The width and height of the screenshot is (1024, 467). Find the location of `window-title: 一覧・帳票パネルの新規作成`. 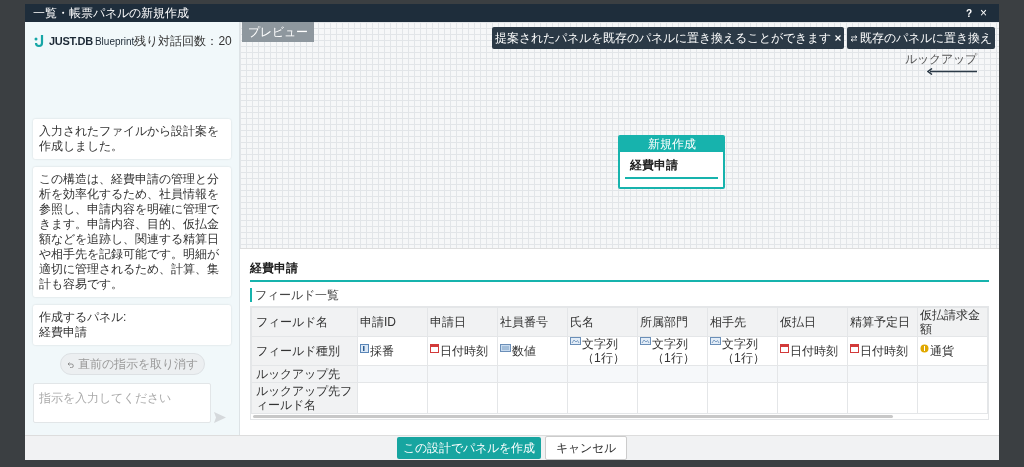

window-title: 一覧・帳票パネルの新規作成 is located at coordinates (111, 13).